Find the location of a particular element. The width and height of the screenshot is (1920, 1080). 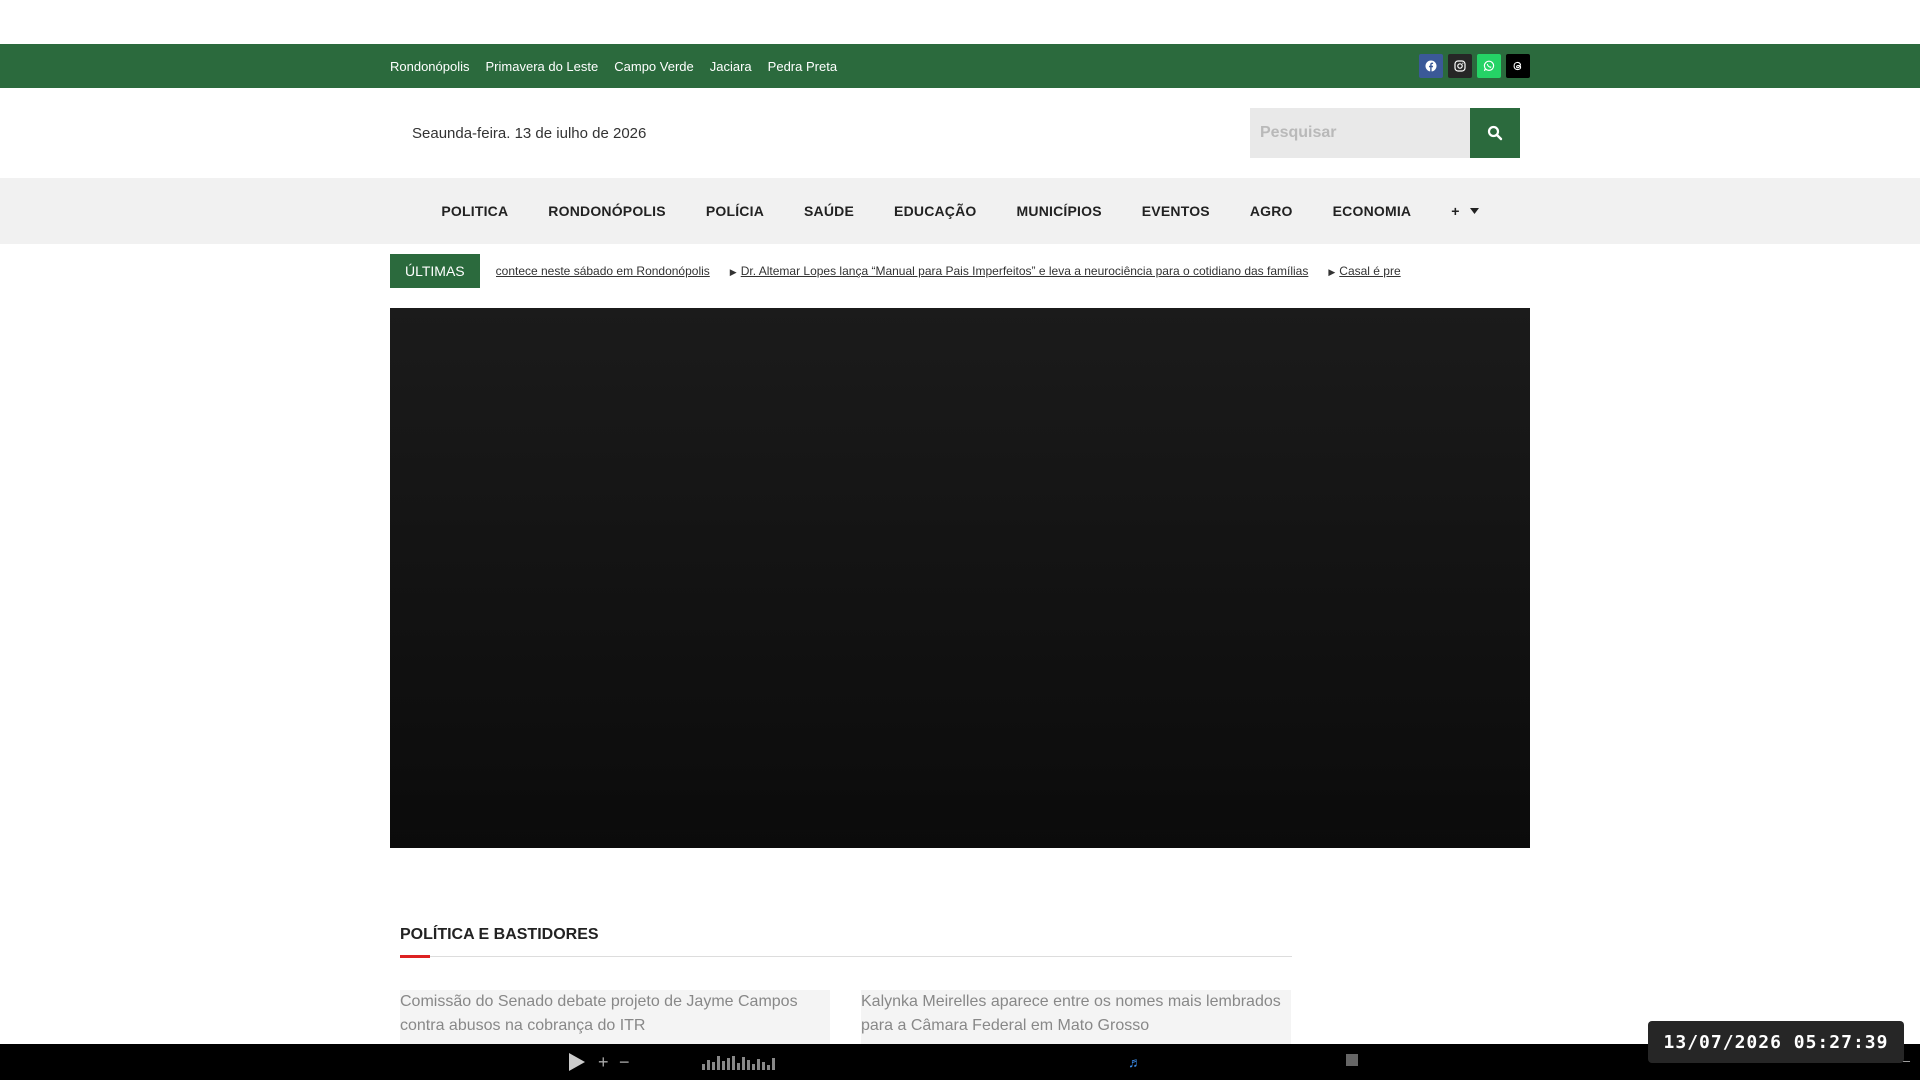

search-input is located at coordinates (1360, 133).